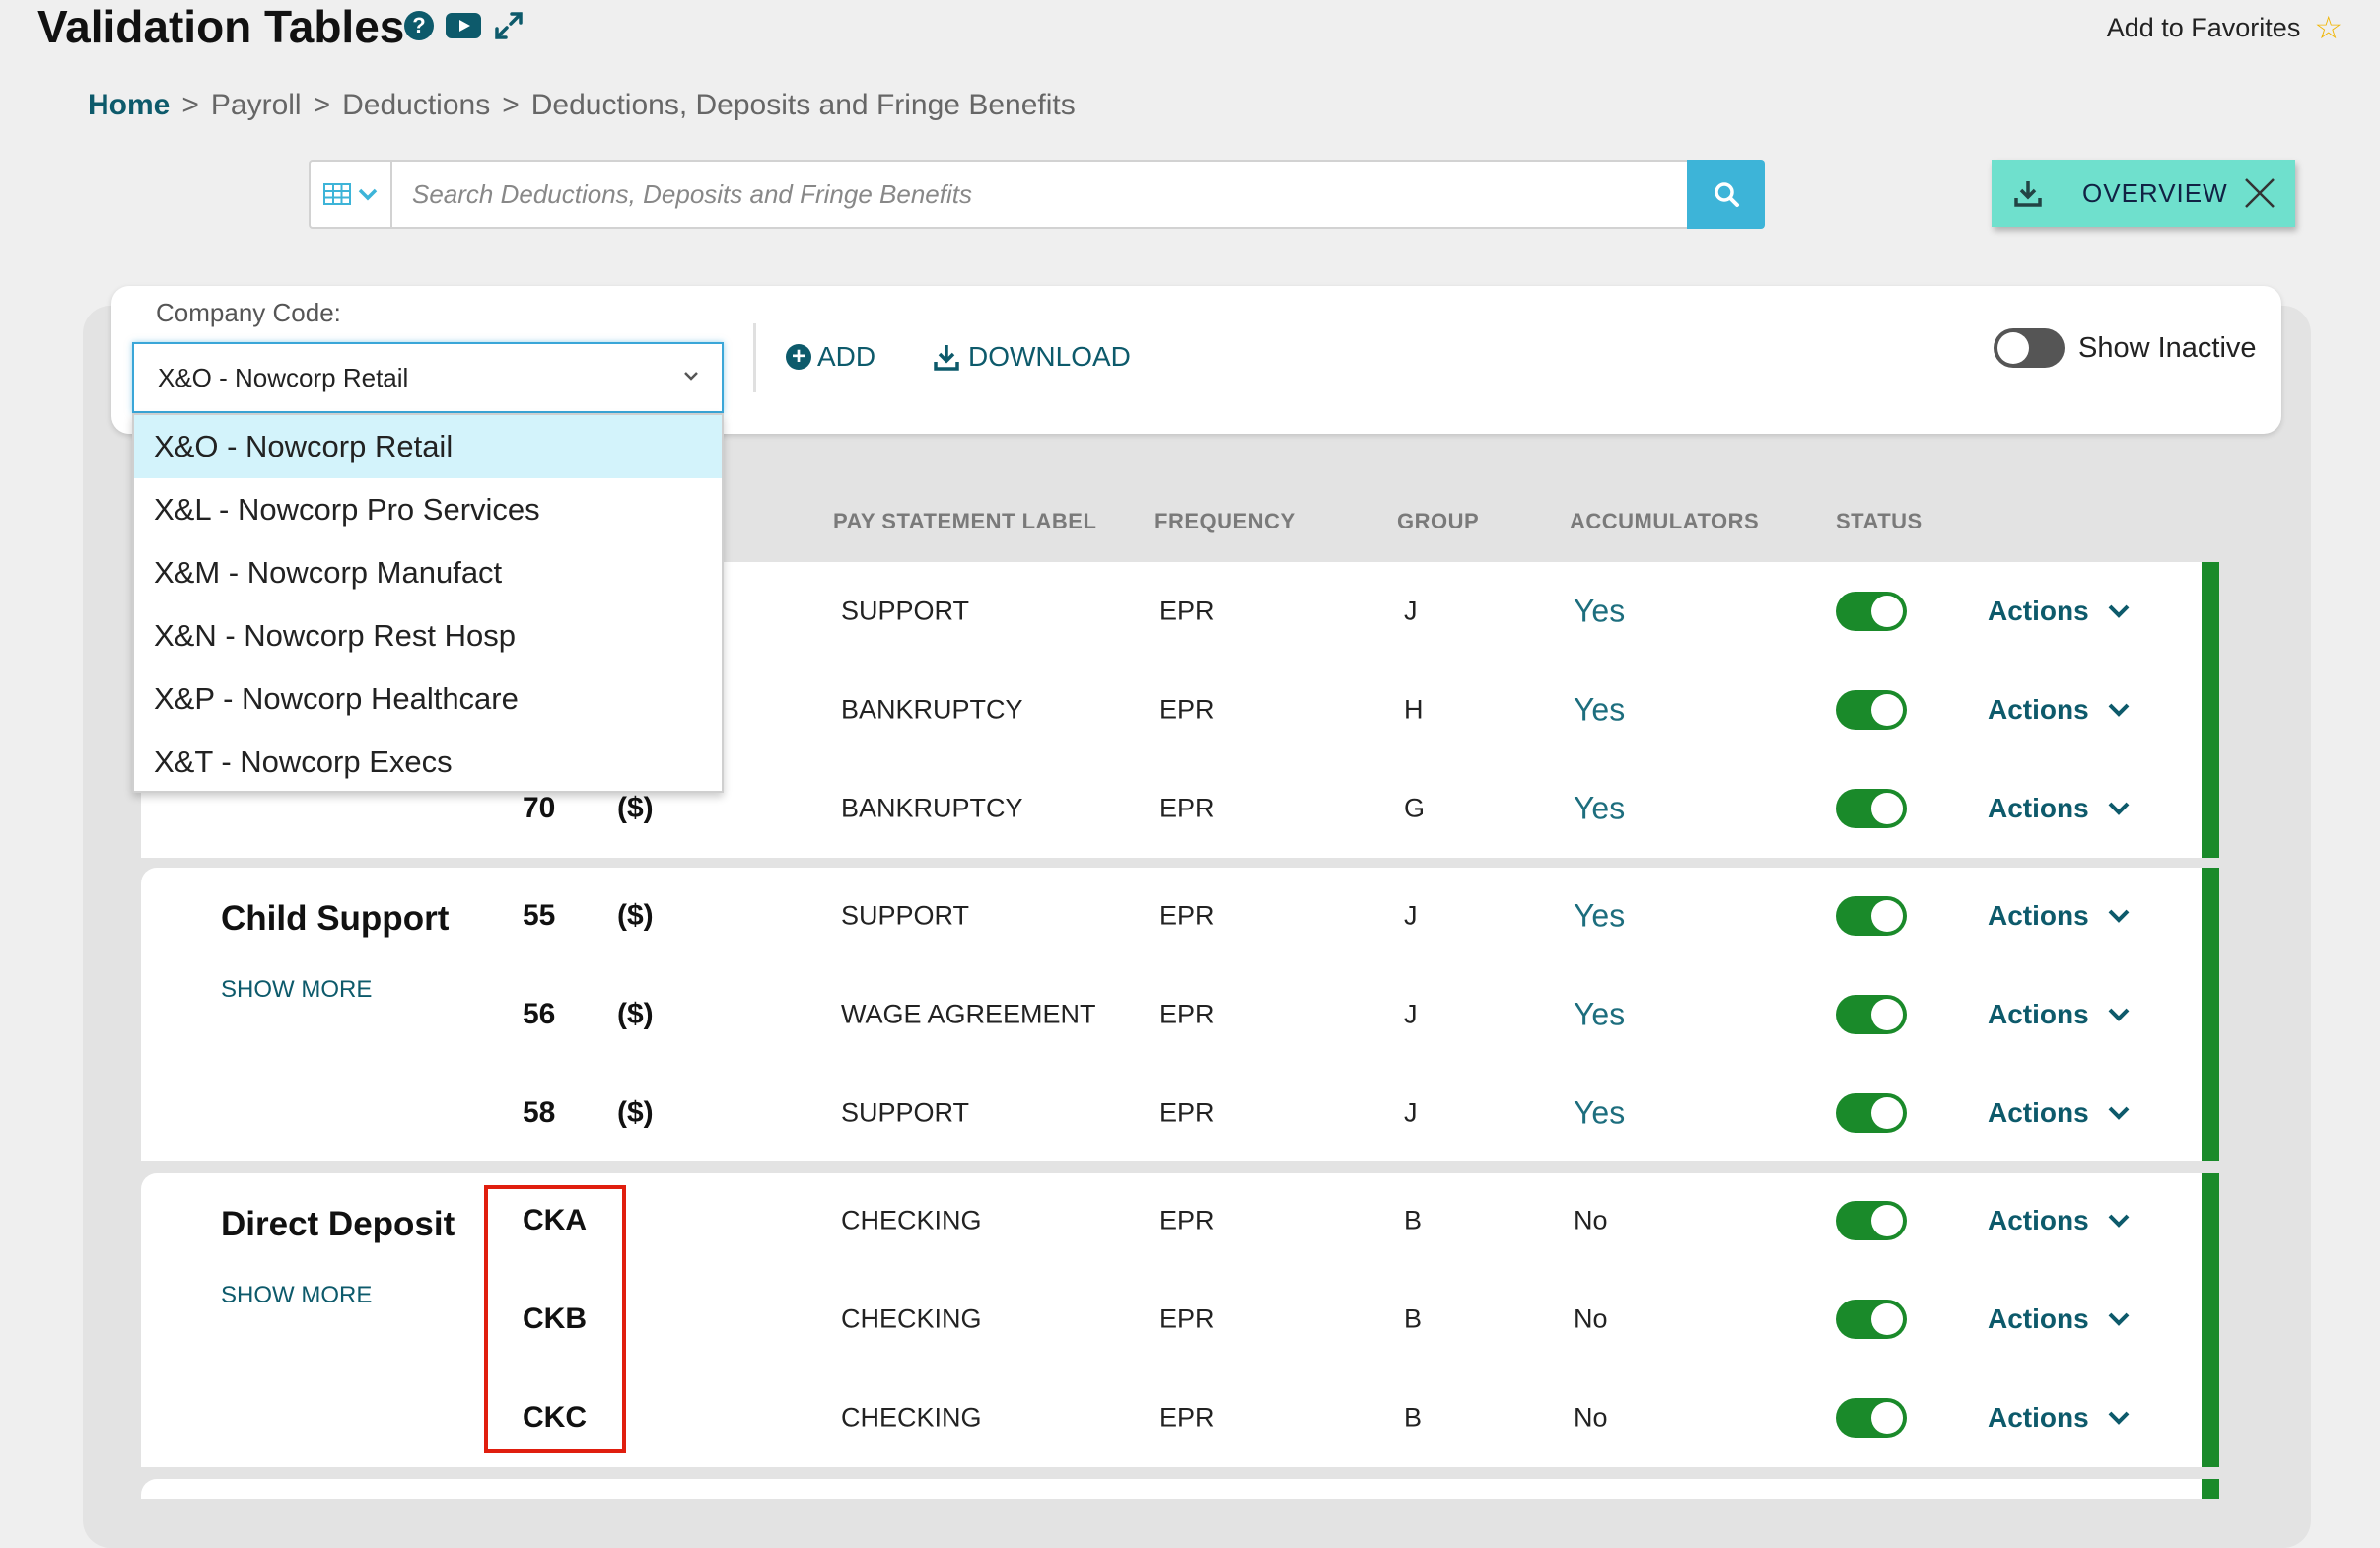 This screenshot has height=1548, width=2380. I want to click on page-title: Validation Tables, so click(221, 27).